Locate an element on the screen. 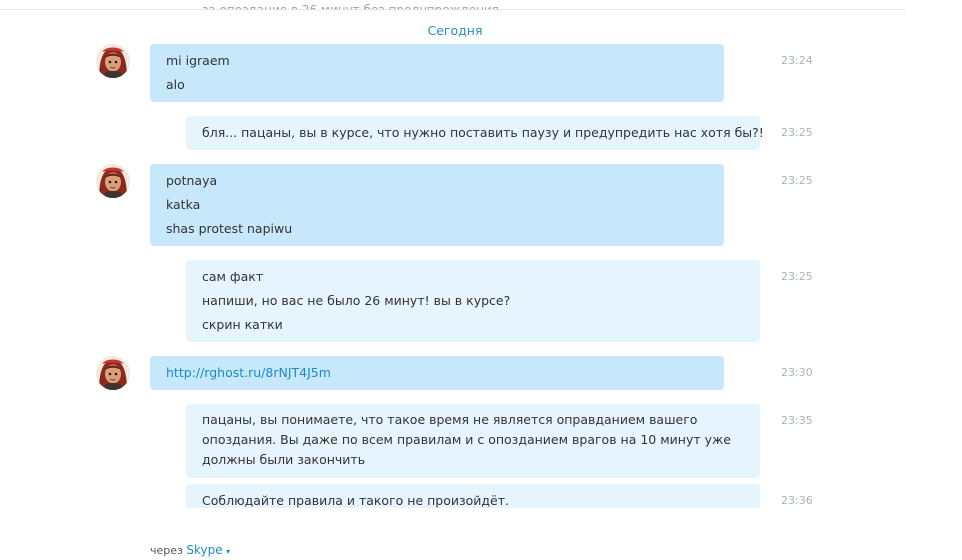  message-link: http://rghost.ru/8rNJT4J5m is located at coordinates (248, 372).